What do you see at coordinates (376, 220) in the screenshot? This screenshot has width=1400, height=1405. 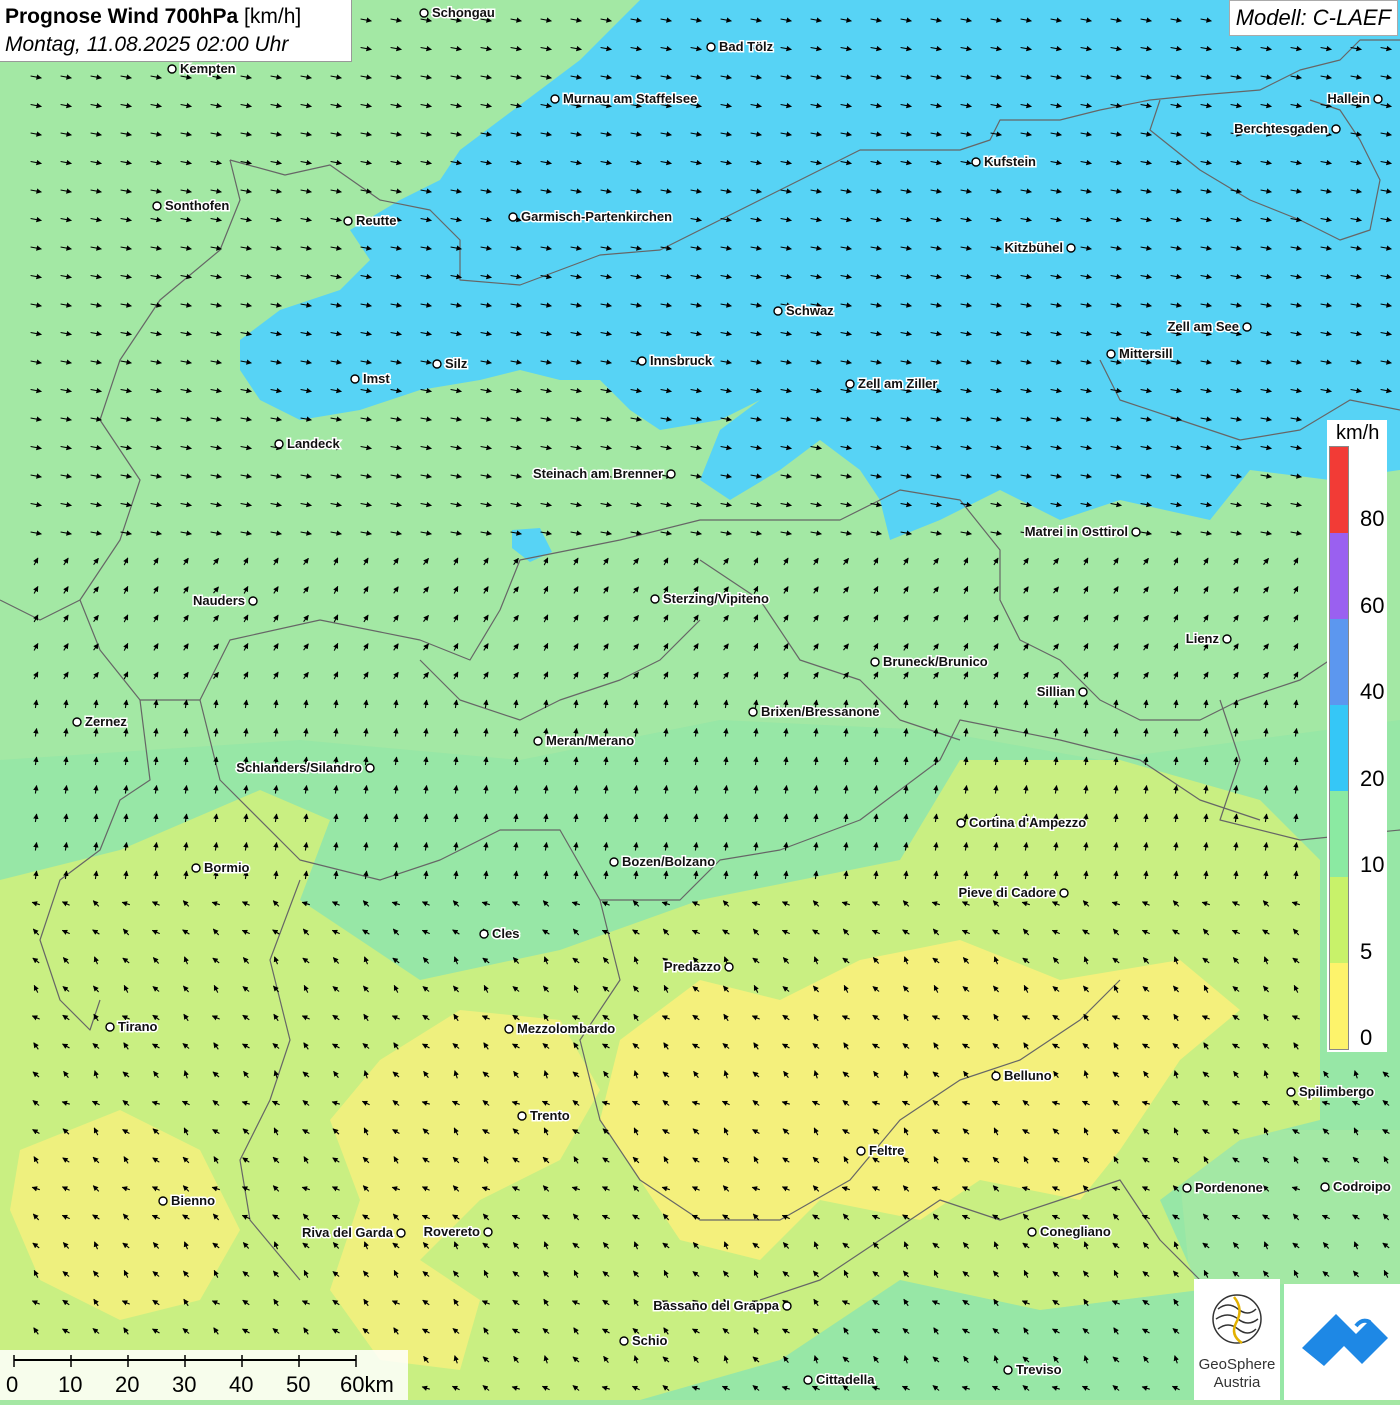 I see `city-label: Reutte` at bounding box center [376, 220].